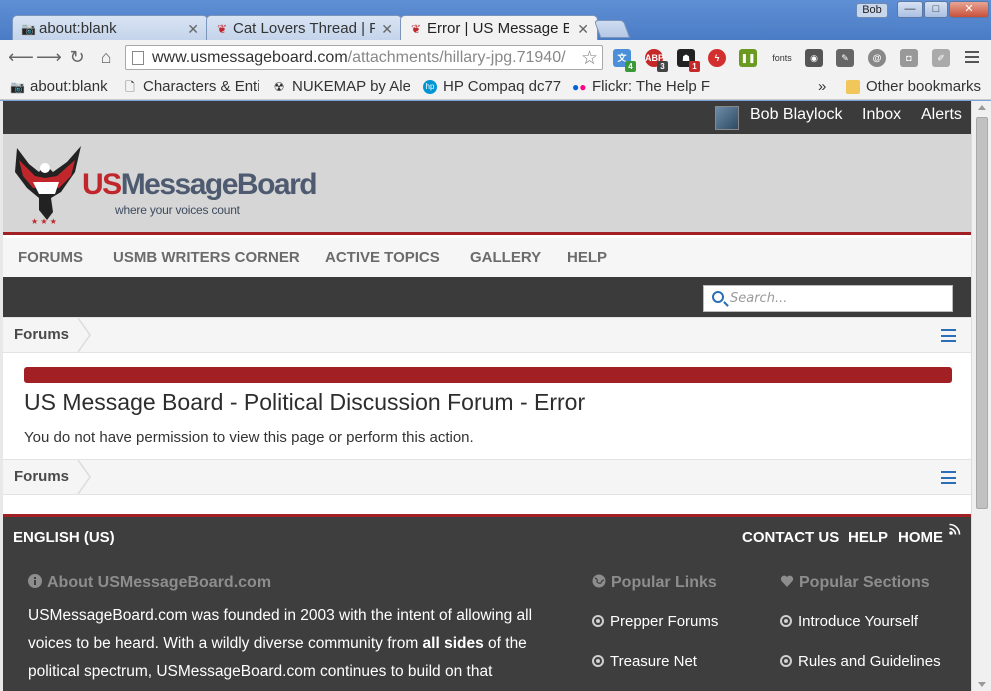 This screenshot has height=691, width=991. I want to click on scroll-down-arrow-icon, so click(982, 684).